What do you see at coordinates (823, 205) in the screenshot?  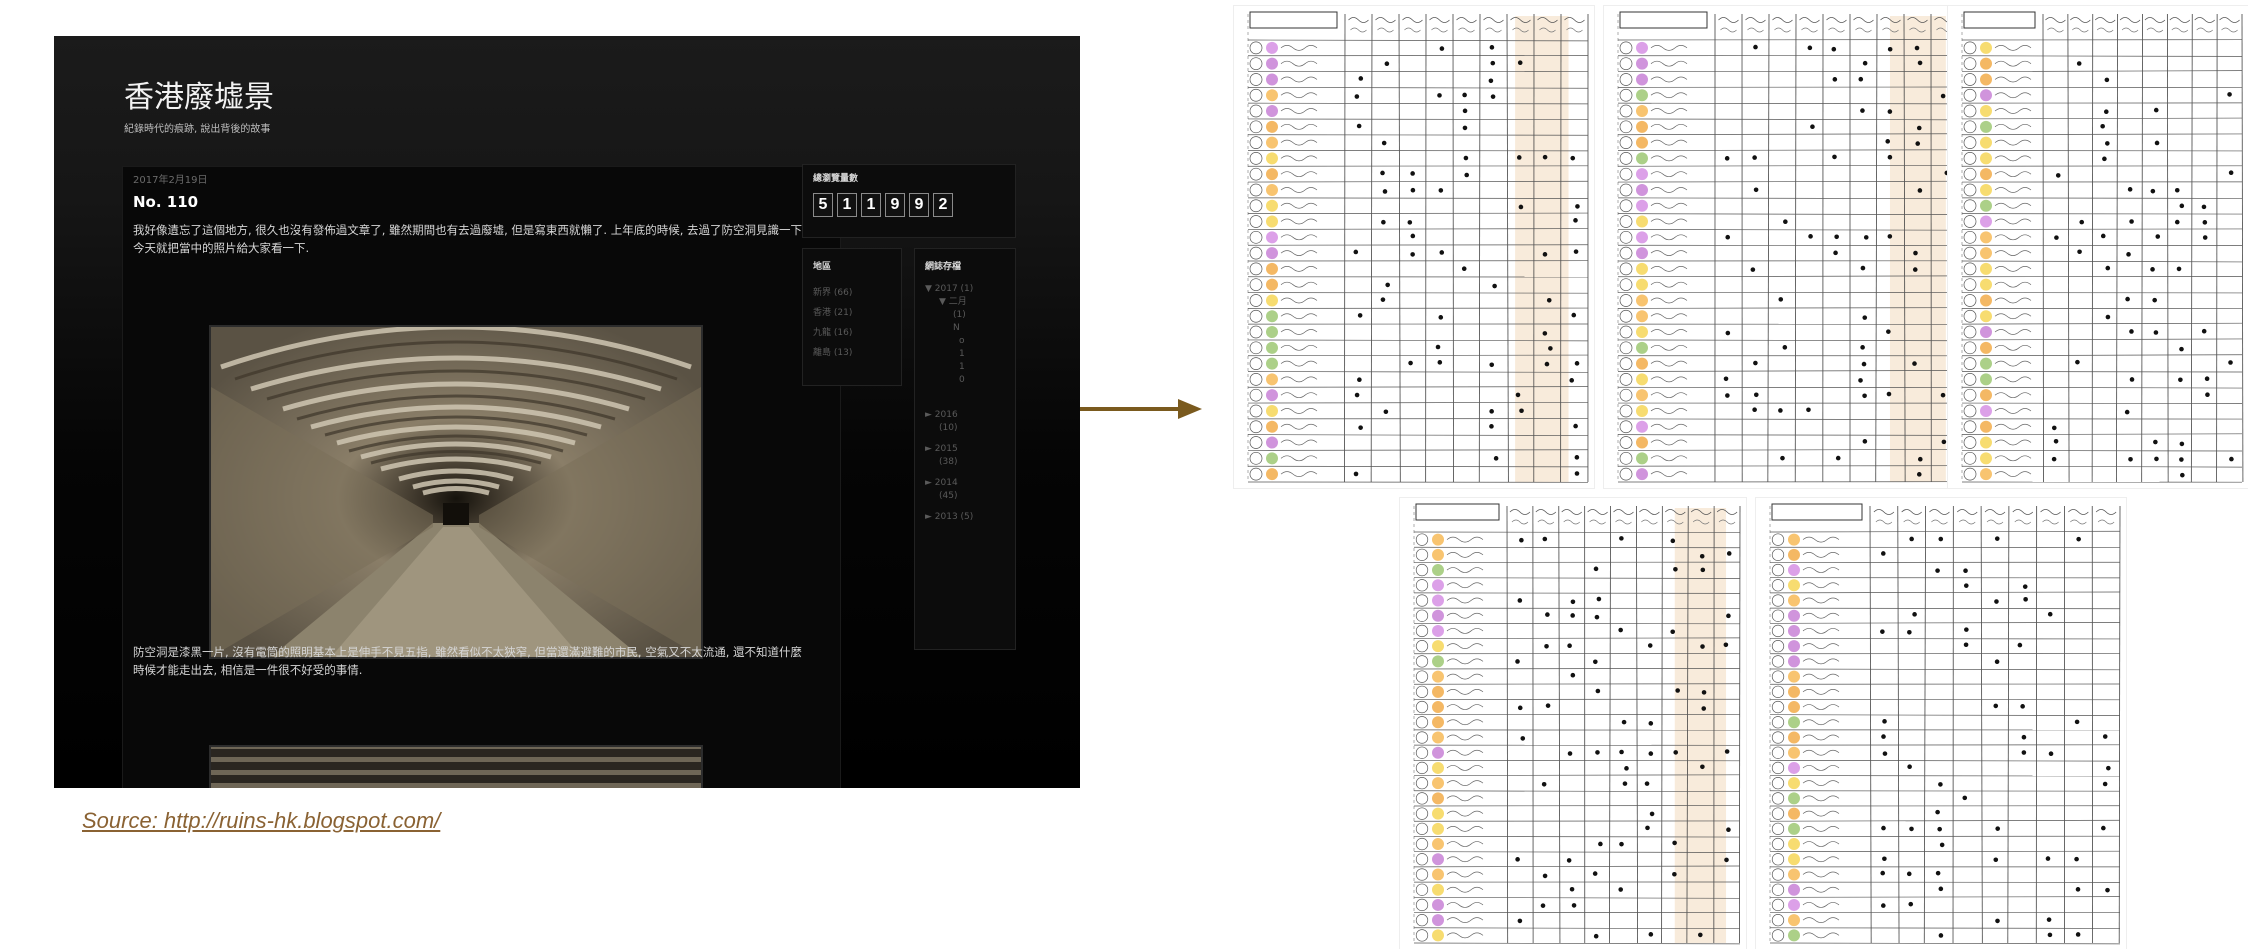 I see `counter-digit: 5` at bounding box center [823, 205].